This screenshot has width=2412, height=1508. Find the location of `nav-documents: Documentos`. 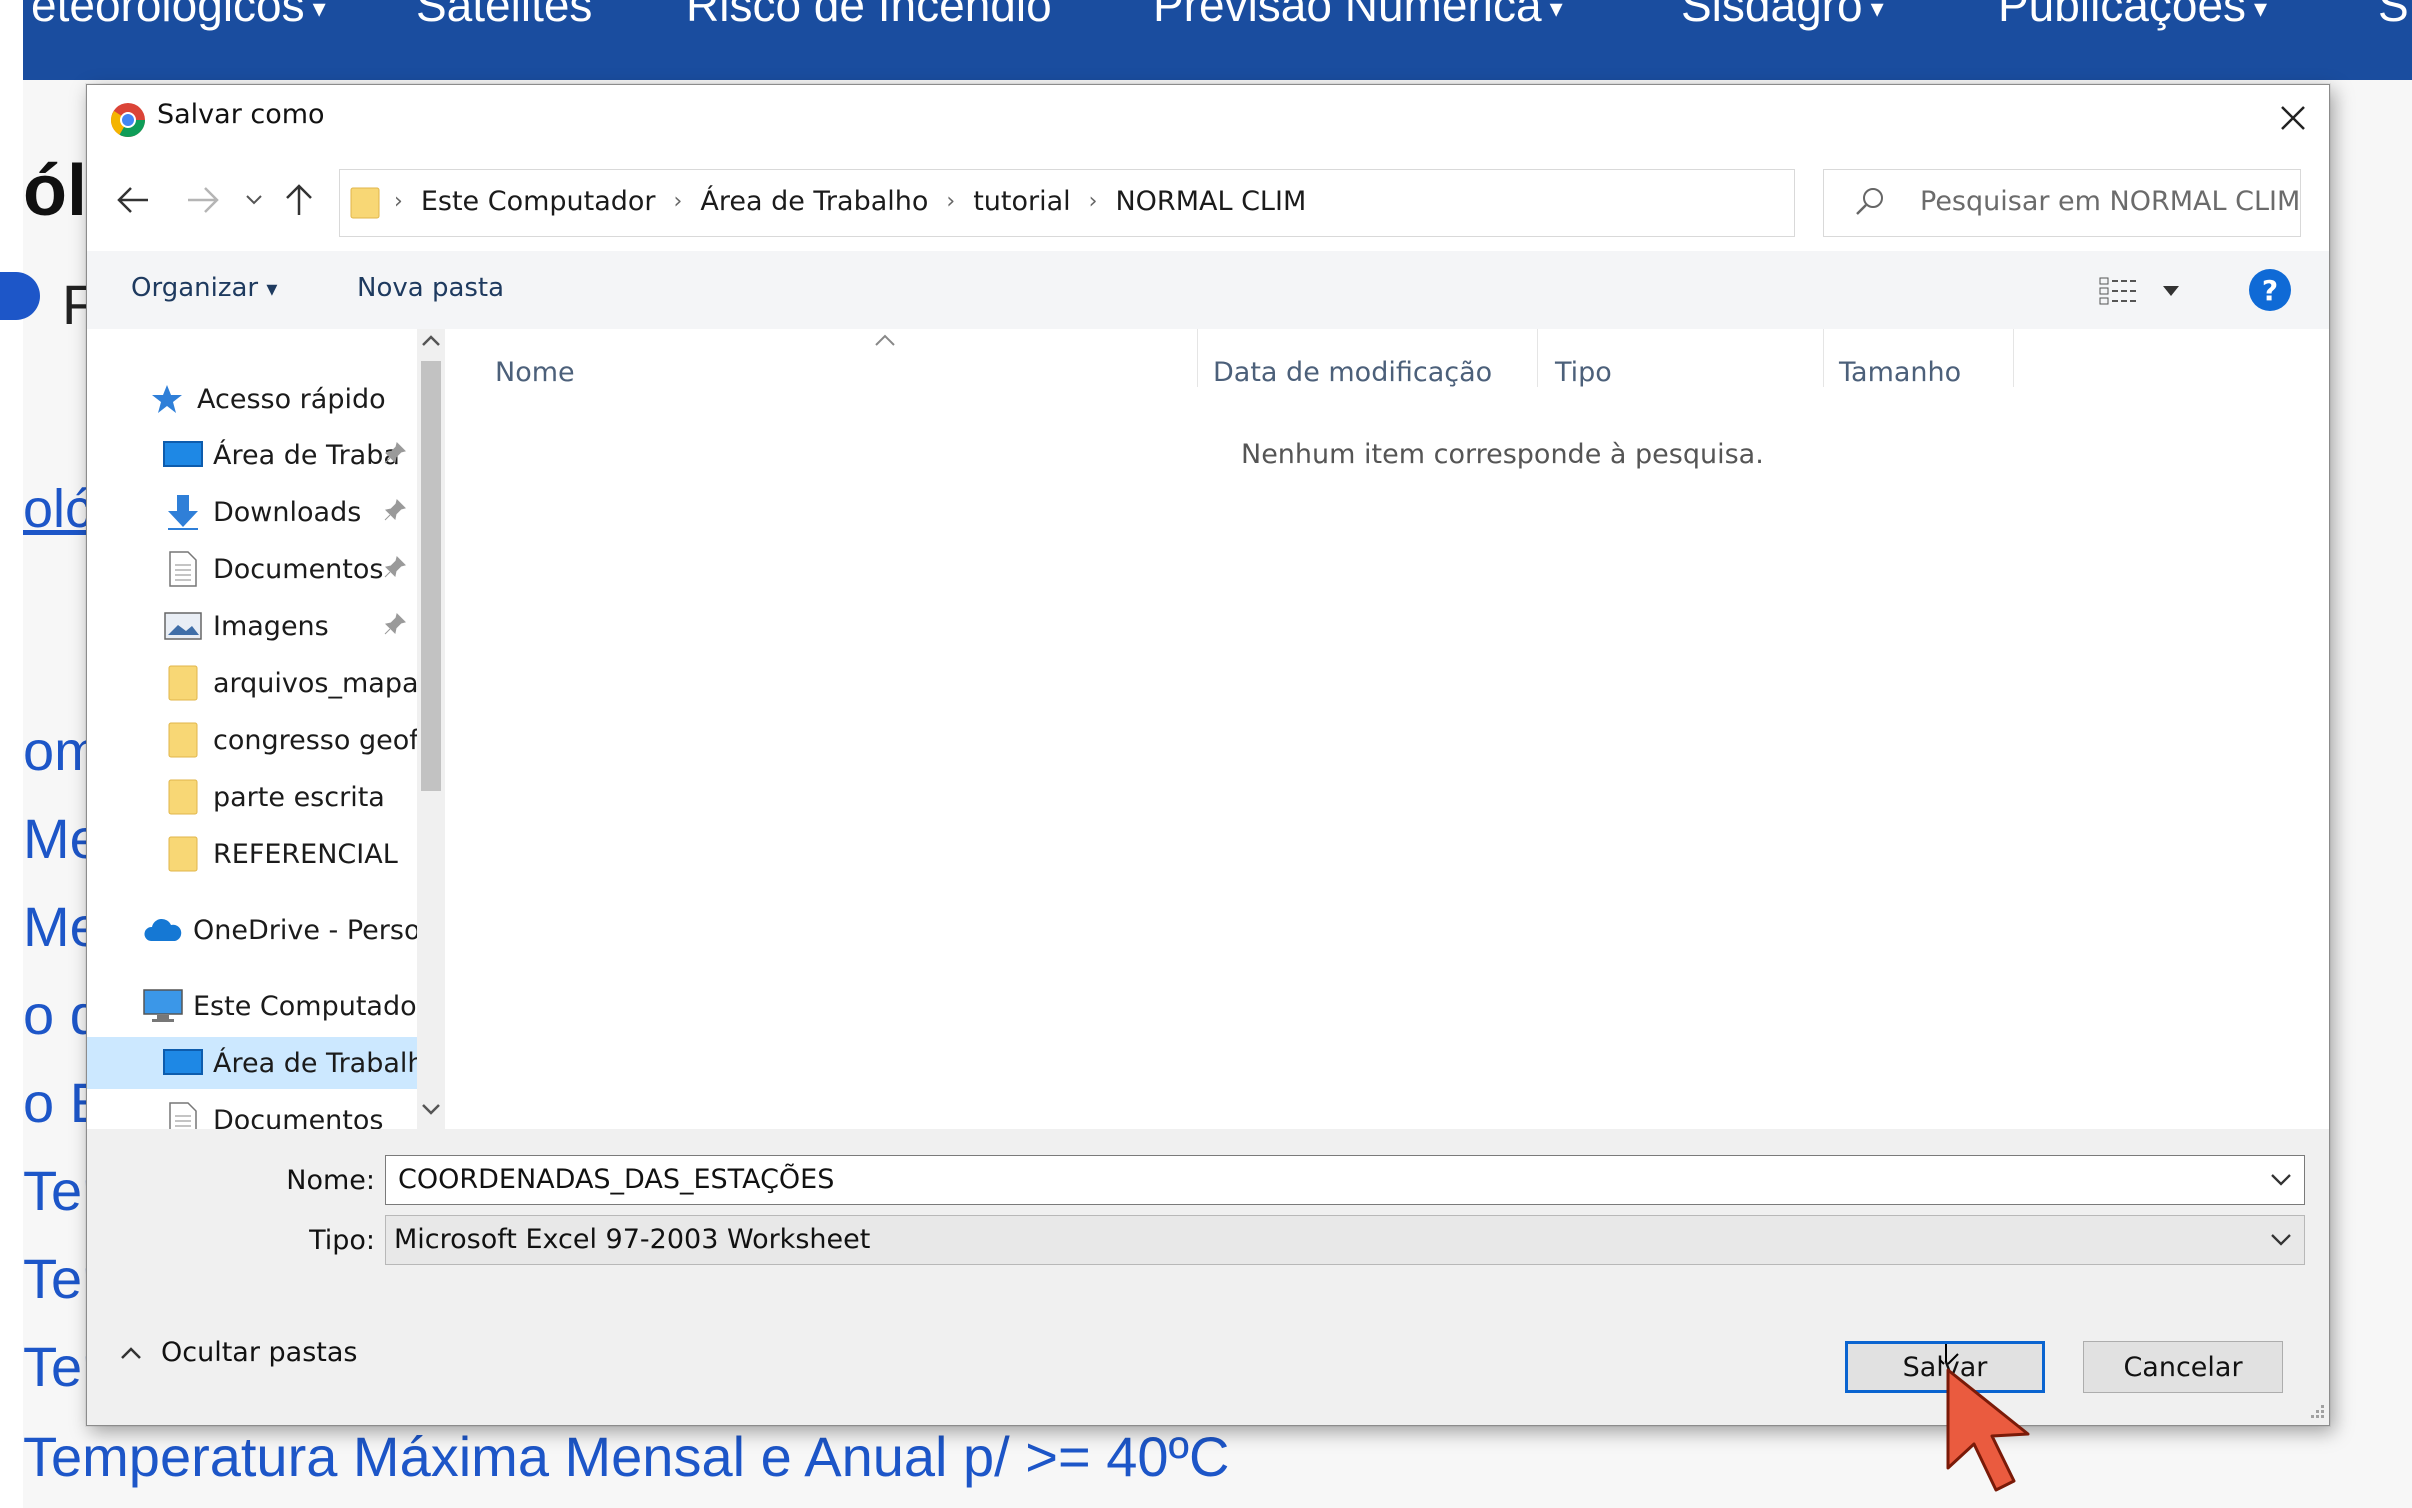

nav-documents: Documentos is located at coordinates (264, 1111).